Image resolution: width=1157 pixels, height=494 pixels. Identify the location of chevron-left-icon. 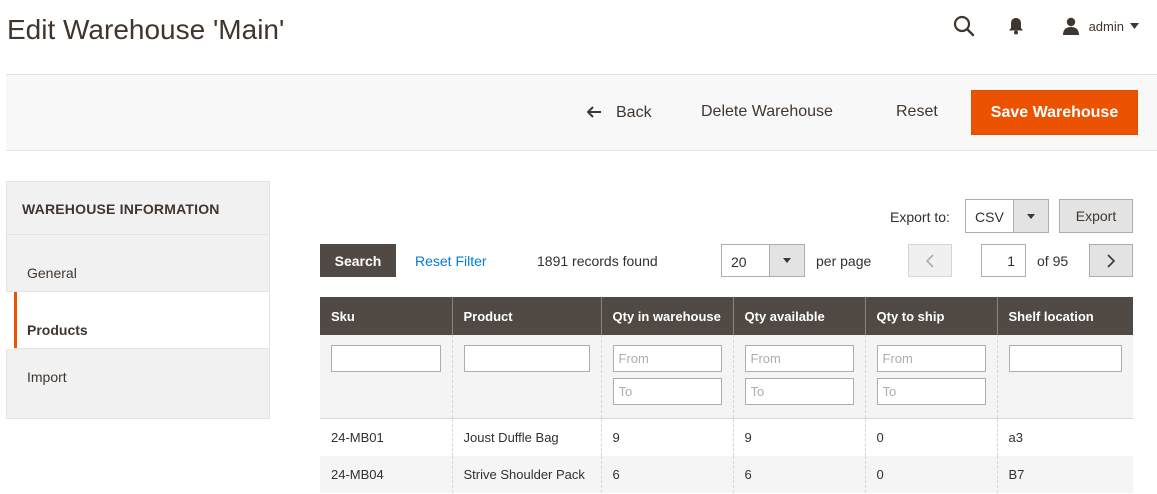
(930, 260).